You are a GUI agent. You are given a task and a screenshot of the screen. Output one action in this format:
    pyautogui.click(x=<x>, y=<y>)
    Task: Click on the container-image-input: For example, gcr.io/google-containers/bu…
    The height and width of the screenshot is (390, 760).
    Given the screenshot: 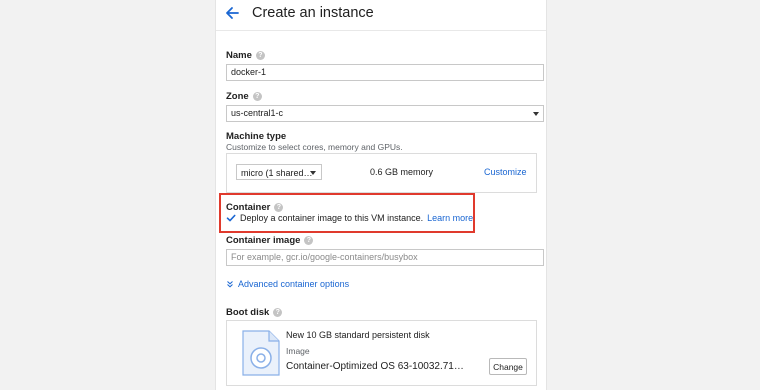 What is the action you would take?
    pyautogui.click(x=385, y=257)
    